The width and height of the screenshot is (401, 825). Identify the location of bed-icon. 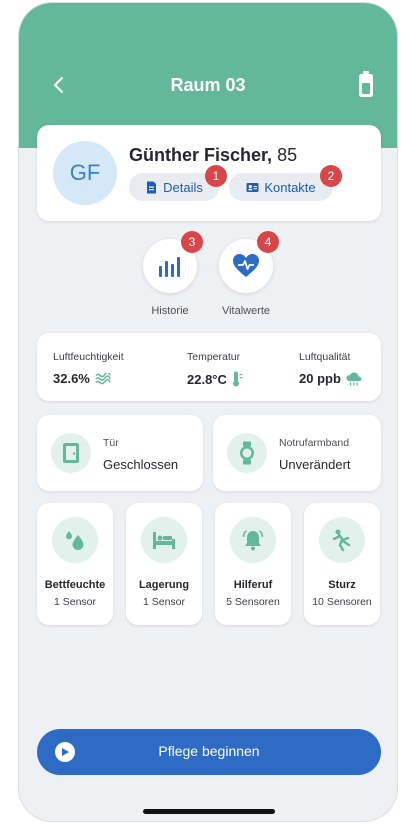
(164, 540).